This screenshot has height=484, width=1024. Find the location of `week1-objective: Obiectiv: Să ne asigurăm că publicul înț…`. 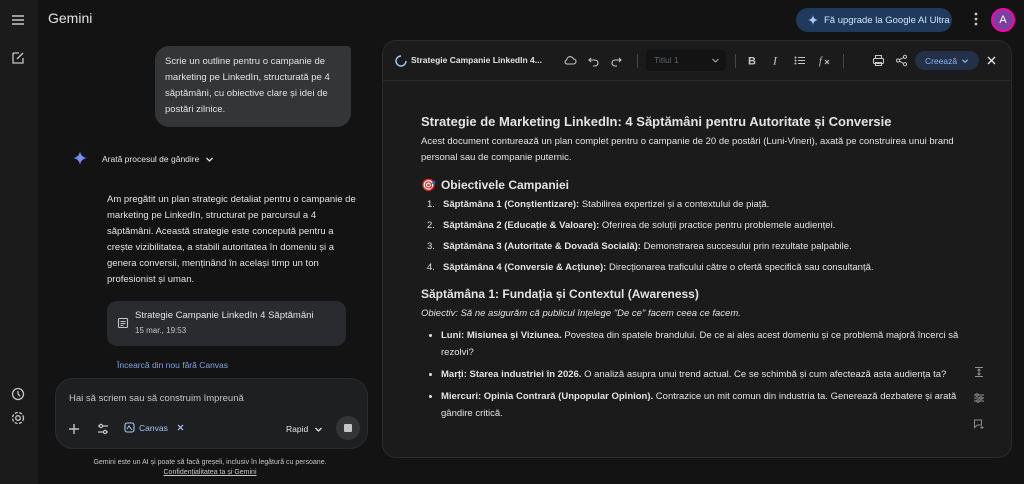

week1-objective: Obiectiv: Să ne asigurăm că publicul înț… is located at coordinates (581, 313).